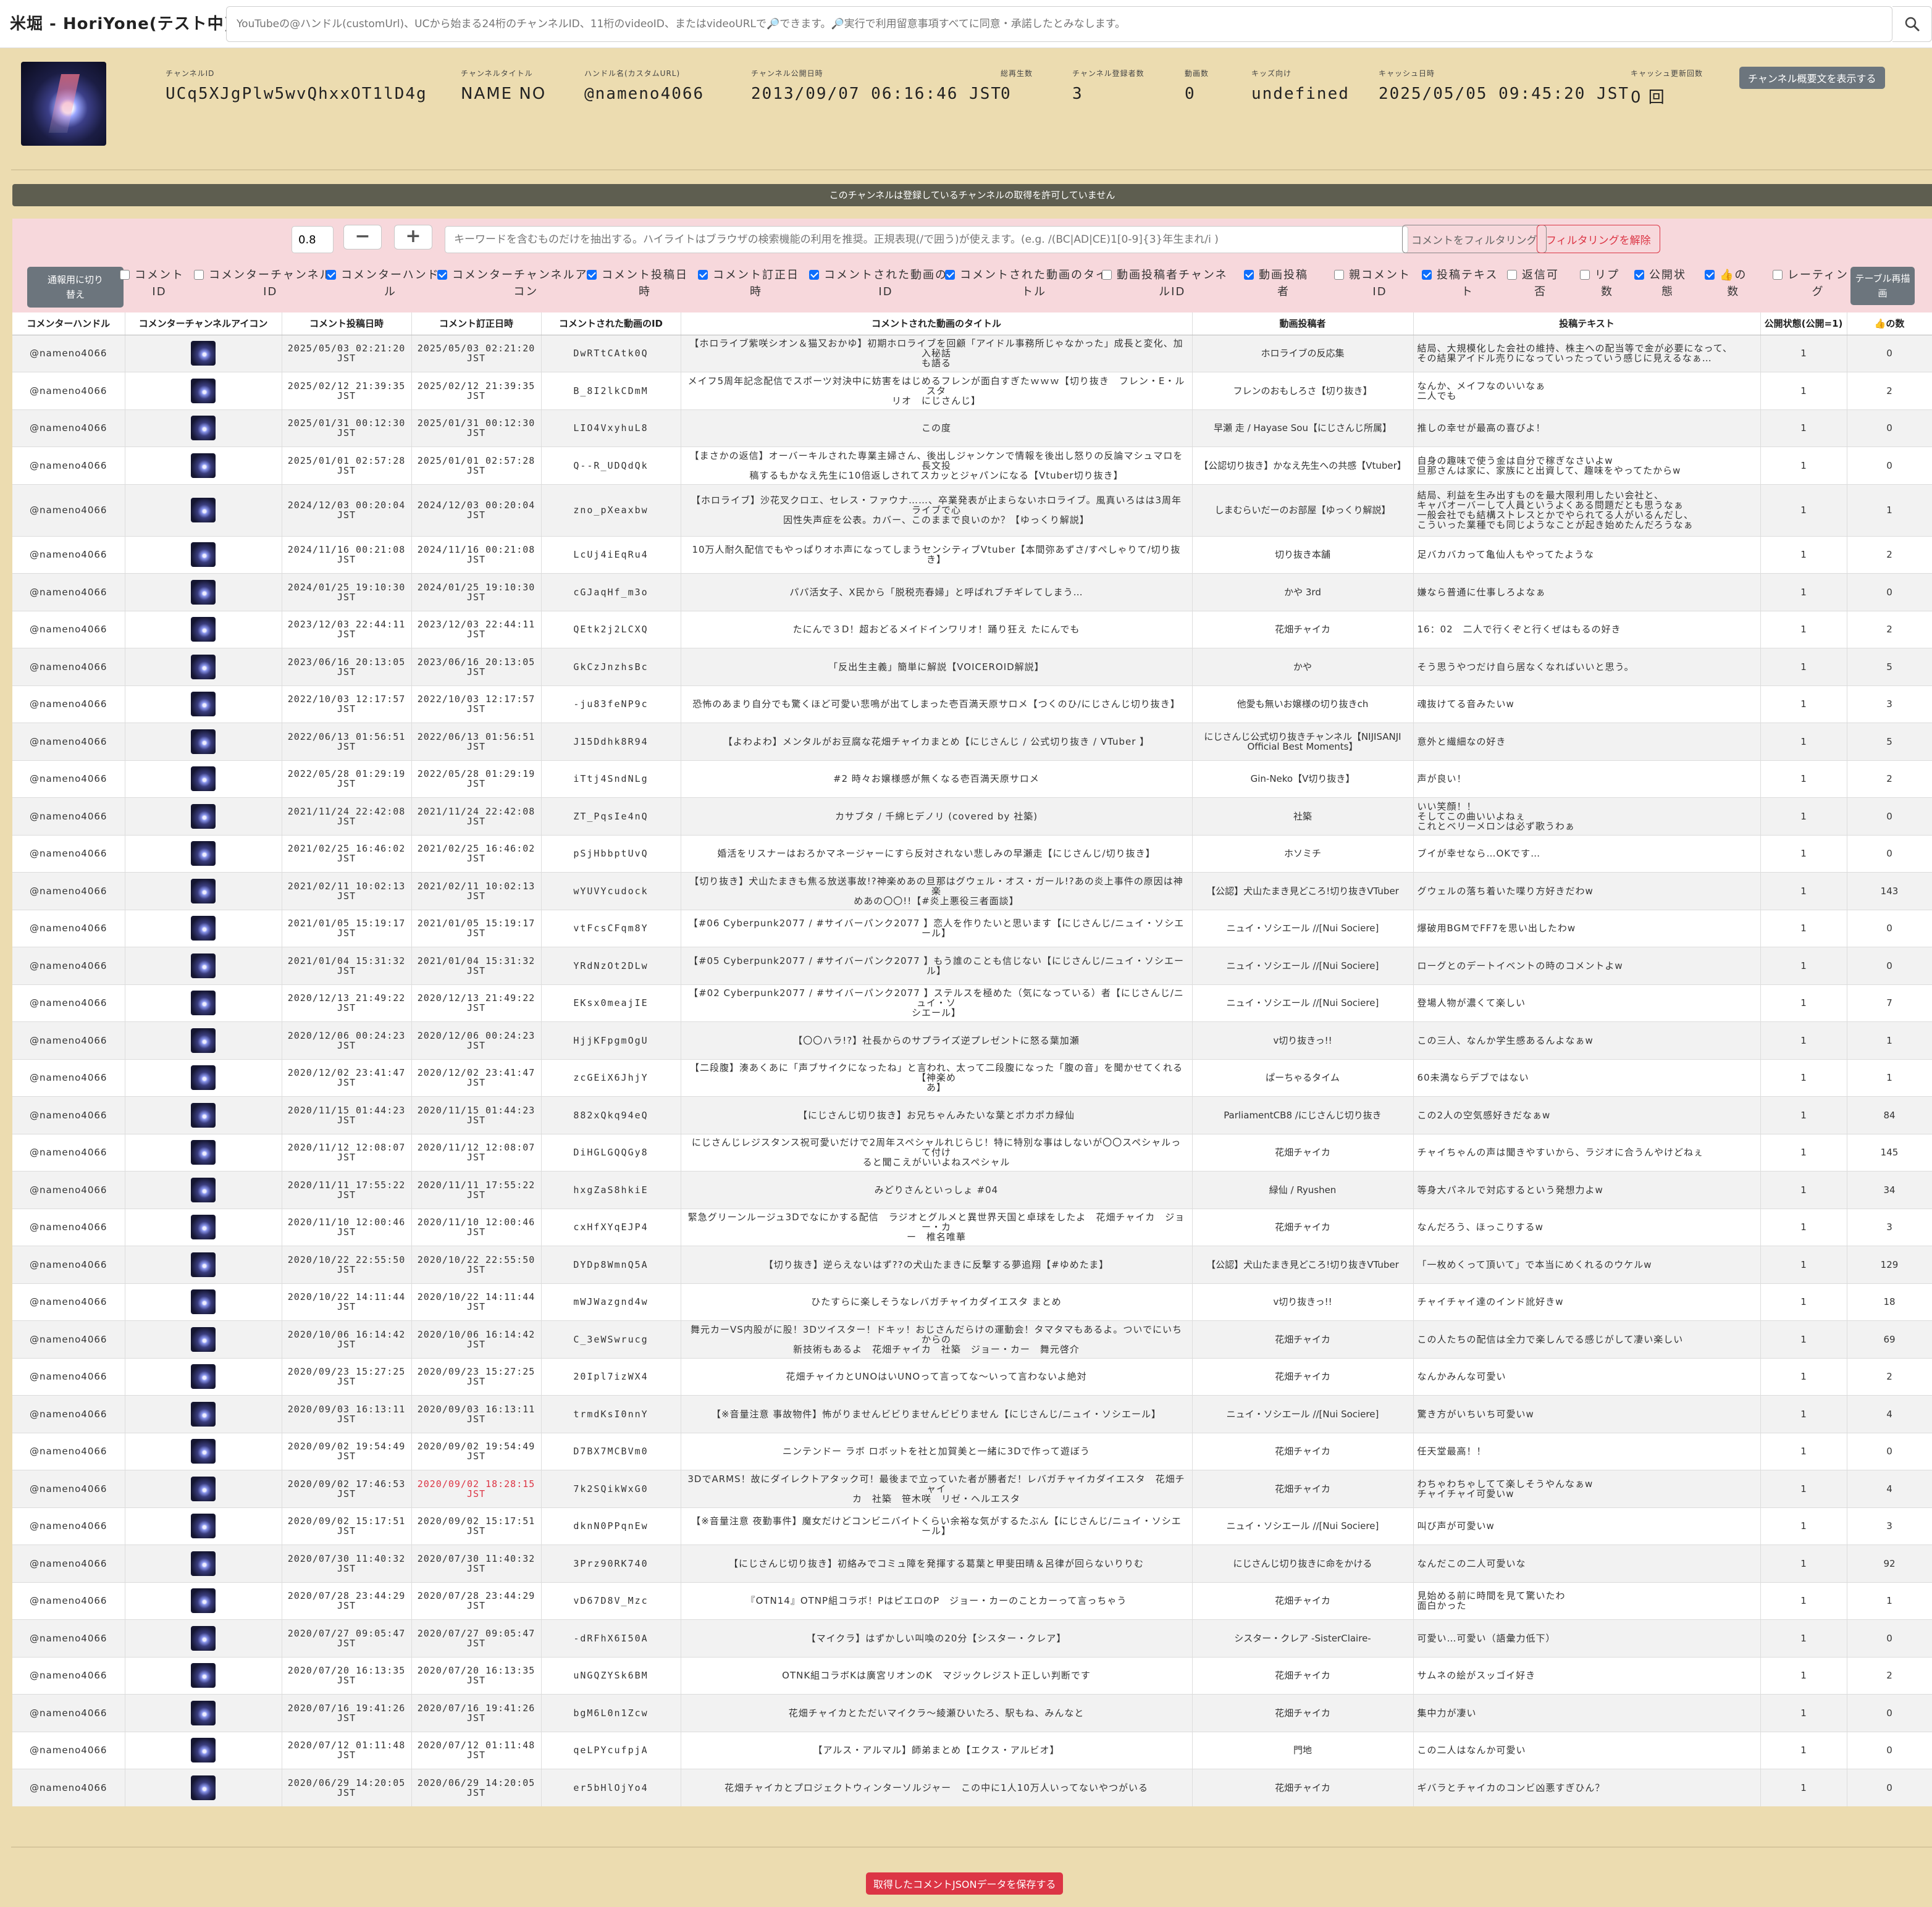 This screenshot has height=1907, width=1932. Describe the element at coordinates (203, 323) in the screenshot. I see `column-header: コメンターチャンネルアイコン` at that location.